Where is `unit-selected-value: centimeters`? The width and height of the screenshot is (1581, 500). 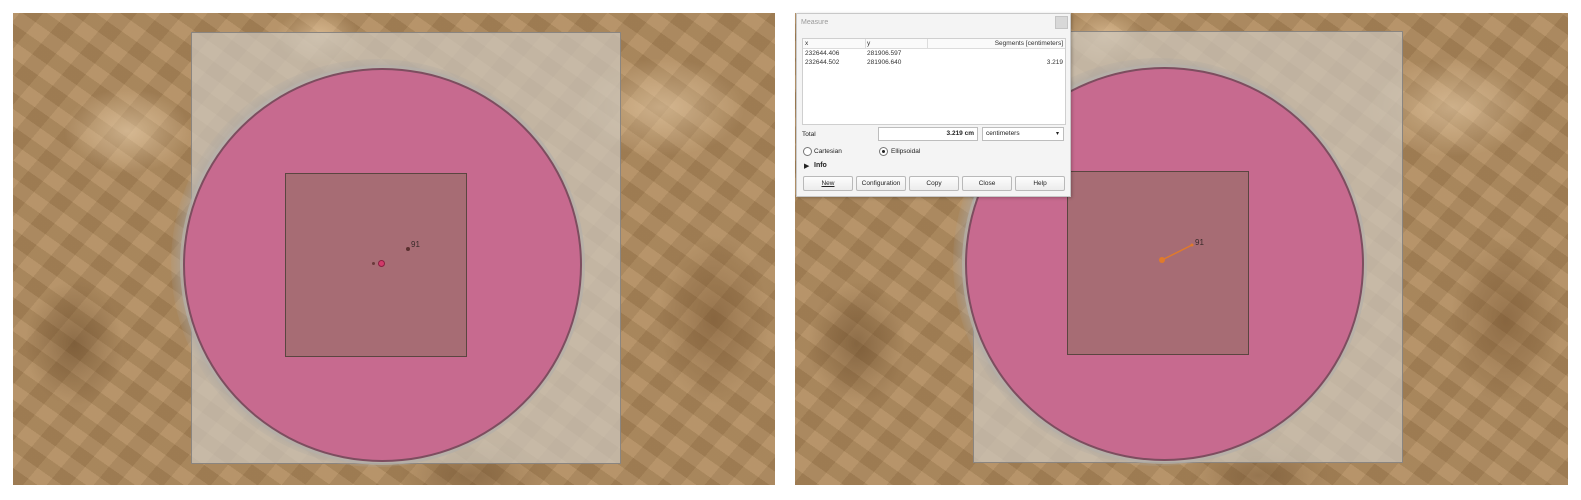
unit-selected-value: centimeters is located at coordinates (1003, 133).